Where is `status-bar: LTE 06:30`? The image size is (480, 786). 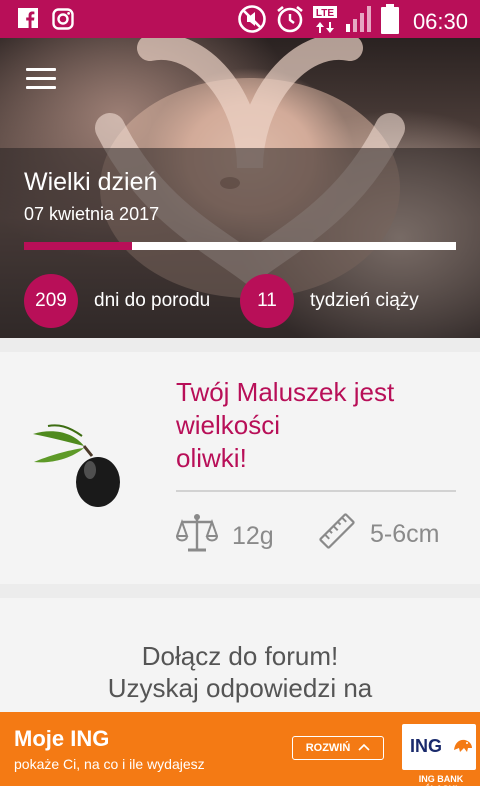 status-bar: LTE 06:30 is located at coordinates (240, 19).